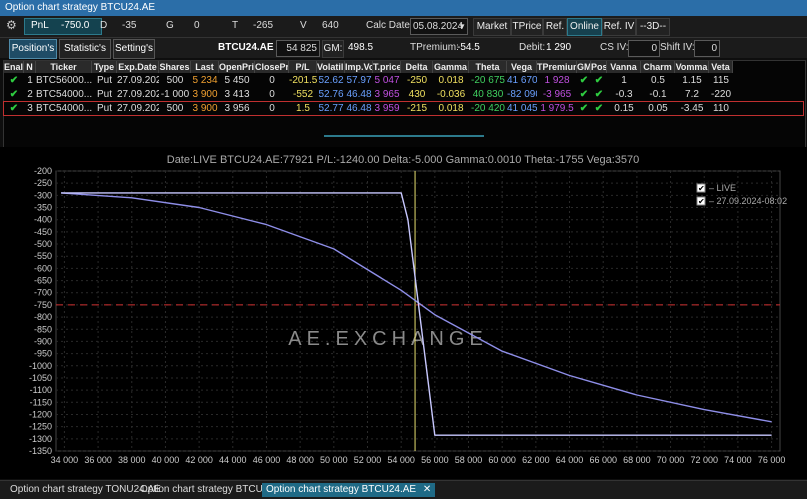 This screenshot has height=499, width=807. What do you see at coordinates (349, 490) in the screenshot?
I see `bottom-tab-btcu24-active: Option chart strategy BTCU24.AE ✕` at bounding box center [349, 490].